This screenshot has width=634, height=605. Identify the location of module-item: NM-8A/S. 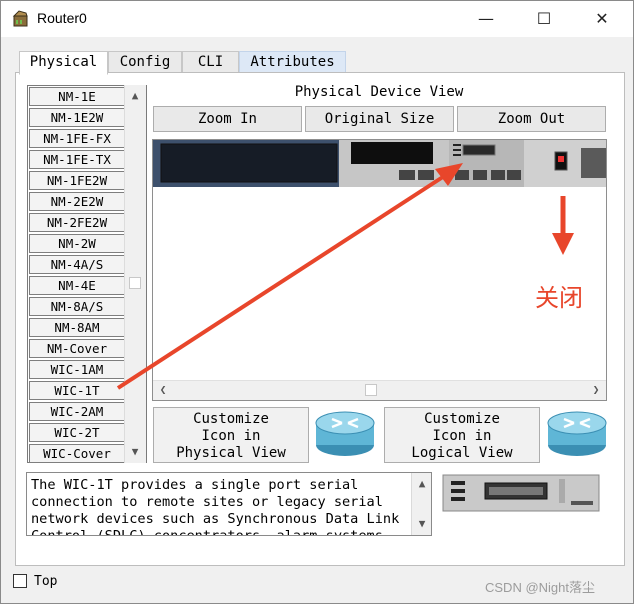
(77, 306).